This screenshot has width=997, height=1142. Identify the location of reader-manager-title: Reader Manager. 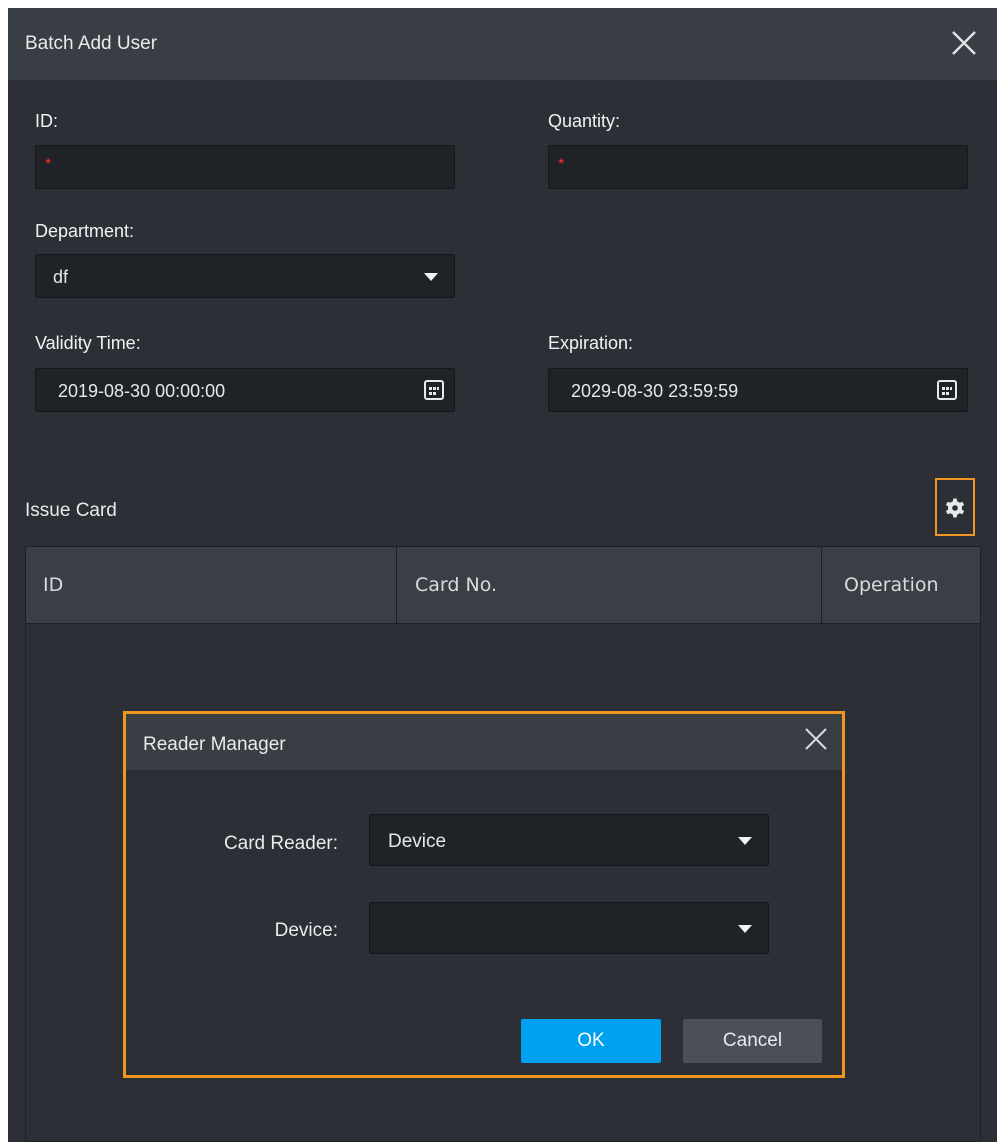
(214, 744).